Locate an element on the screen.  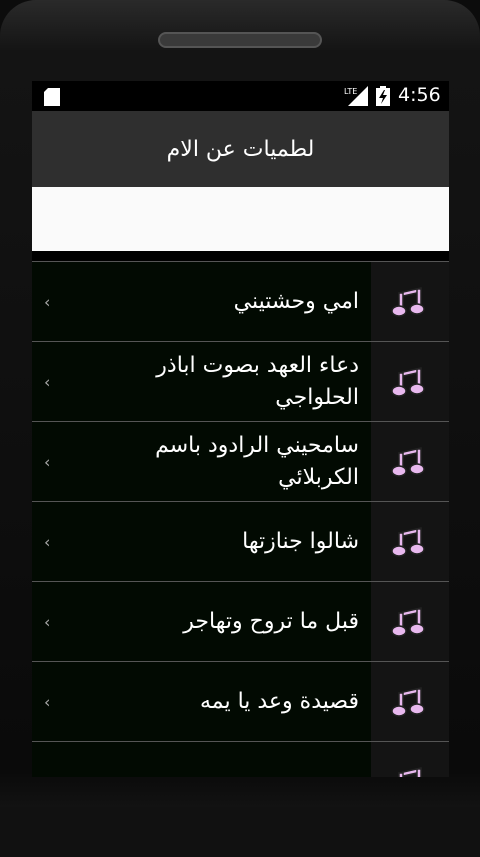
list-item: دعاء العهد بصوت اباذر الحلواجي ‹ is located at coordinates (240, 381).